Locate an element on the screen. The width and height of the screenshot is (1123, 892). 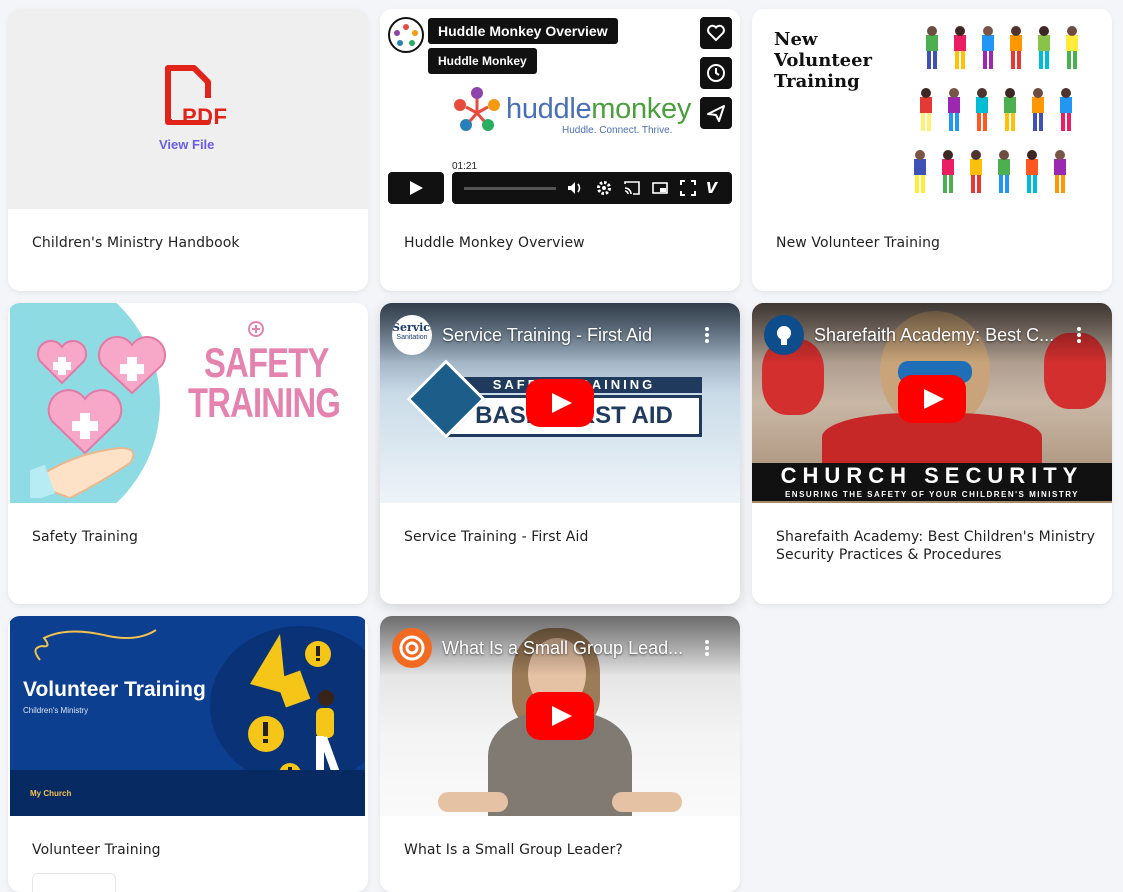
resource-card: SAFETY TRAINING Safety Training is located at coordinates (188, 453).